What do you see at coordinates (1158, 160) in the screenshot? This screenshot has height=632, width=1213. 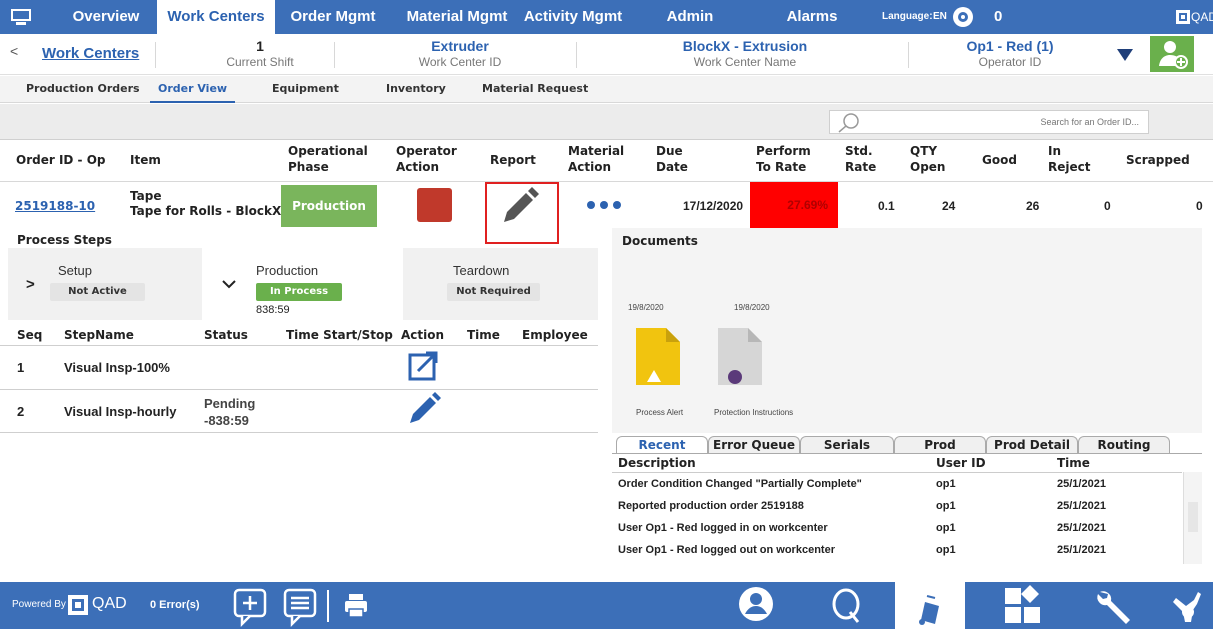 I see `col-scrapped: Scrapped` at bounding box center [1158, 160].